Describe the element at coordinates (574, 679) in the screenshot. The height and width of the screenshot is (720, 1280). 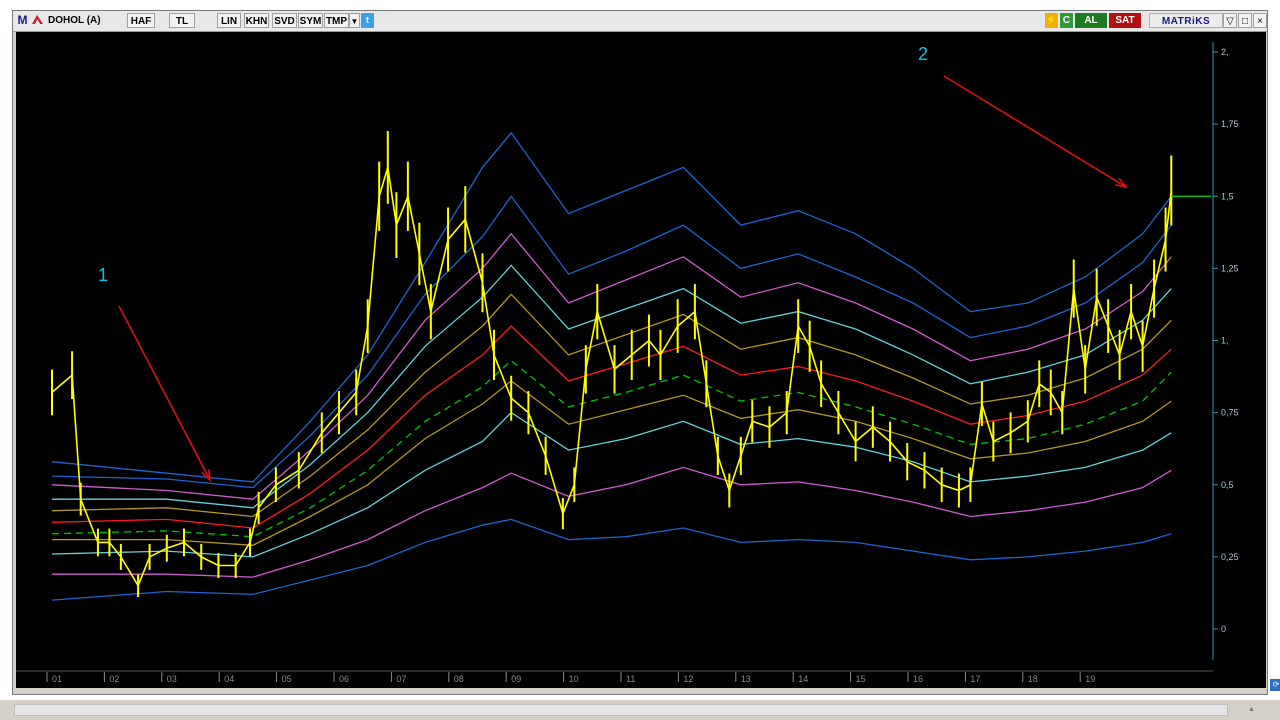
I see `x-tick-label: 10` at that location.